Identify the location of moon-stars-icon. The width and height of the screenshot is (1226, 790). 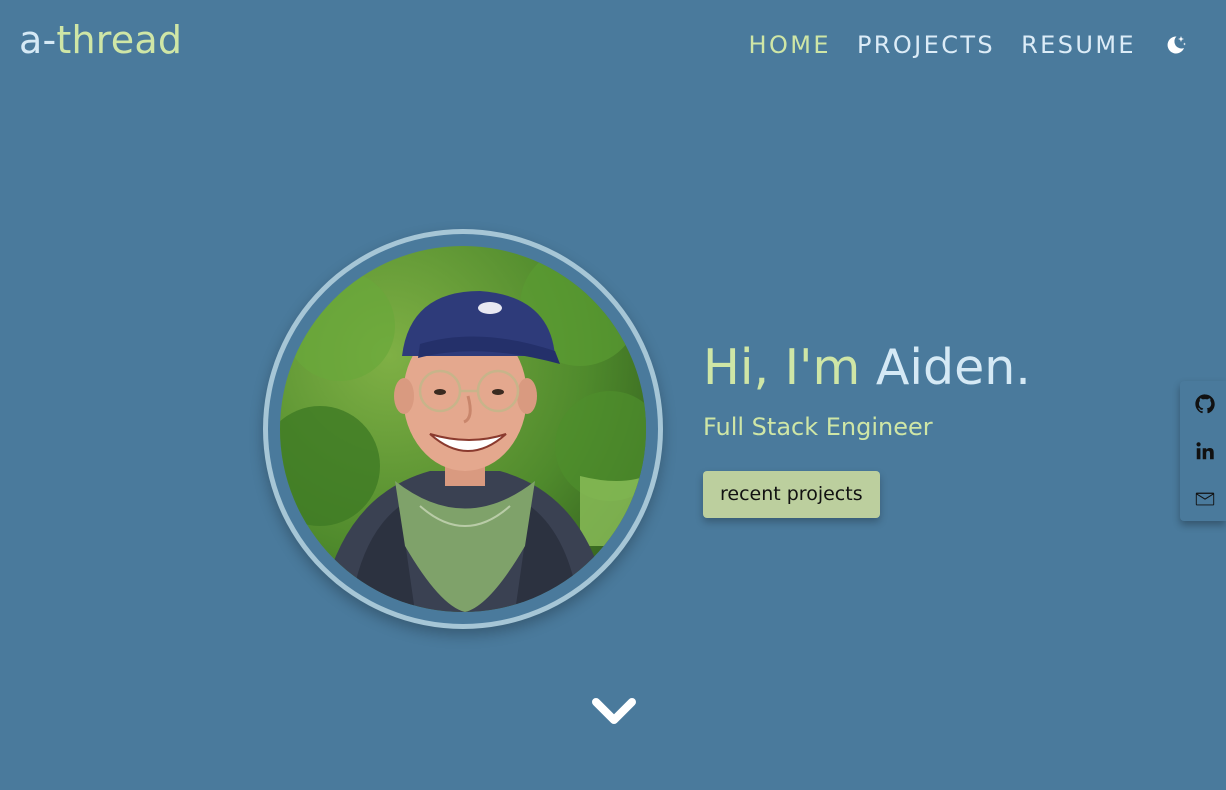
(1176, 45).